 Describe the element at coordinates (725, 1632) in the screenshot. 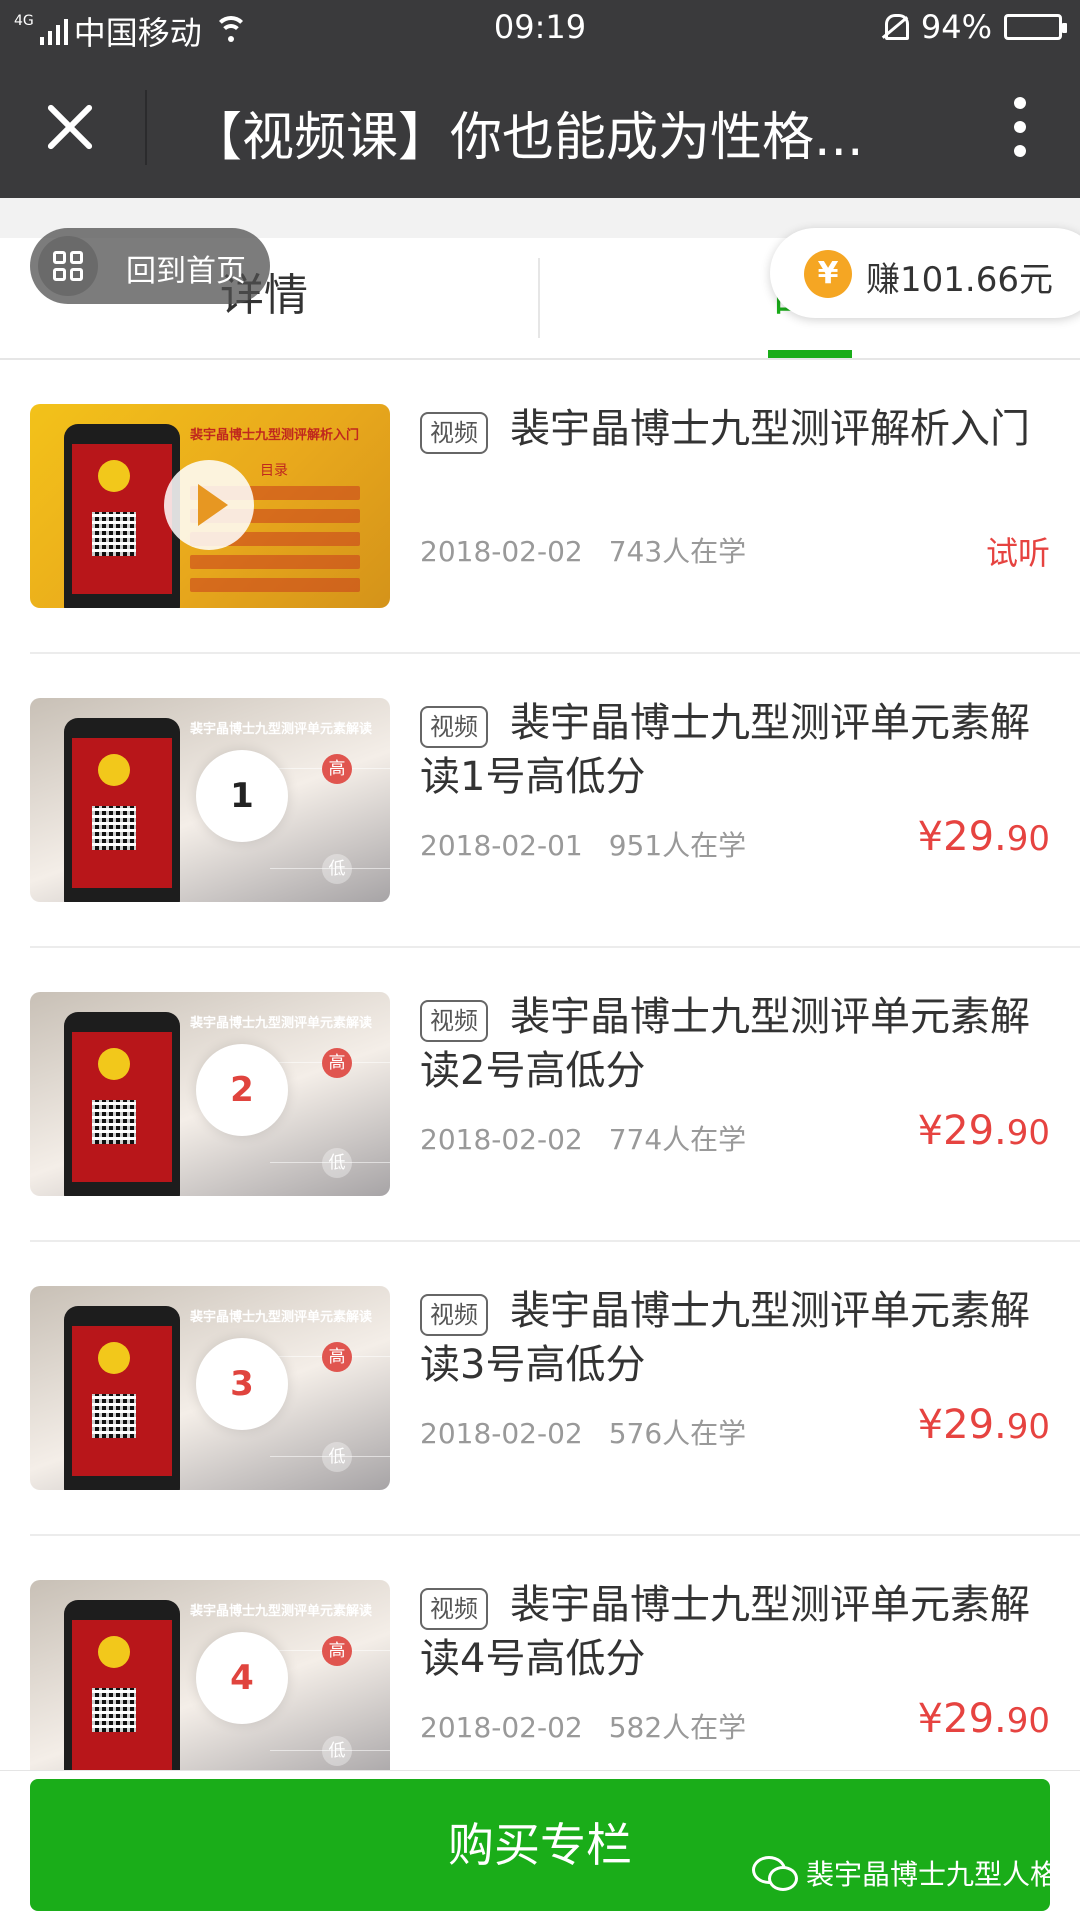

I see `course-title: 裴宇晶博士九型测评单元素解读4号高低分` at that location.